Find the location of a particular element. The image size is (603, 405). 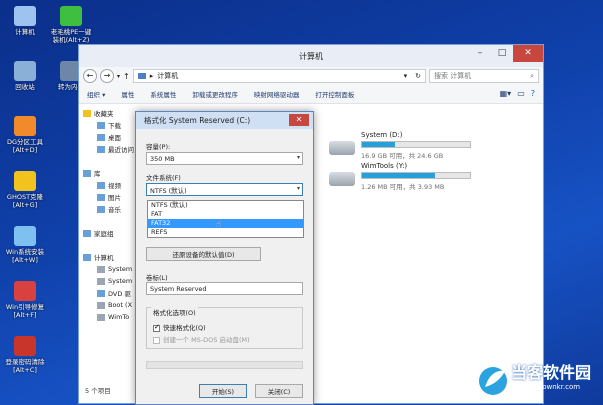

nav-item: DVD 驱 is located at coordinates (109, 293).